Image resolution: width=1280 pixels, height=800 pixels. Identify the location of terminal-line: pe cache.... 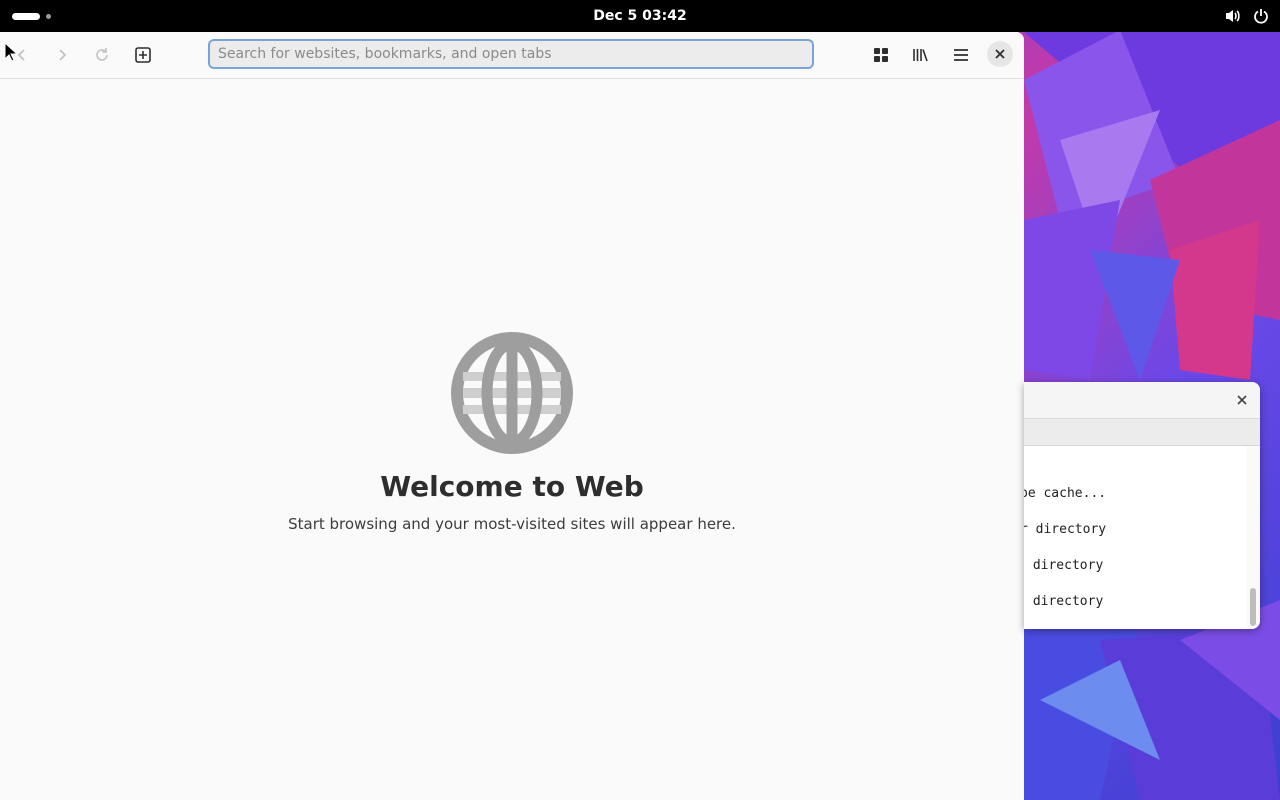
(1065, 493).